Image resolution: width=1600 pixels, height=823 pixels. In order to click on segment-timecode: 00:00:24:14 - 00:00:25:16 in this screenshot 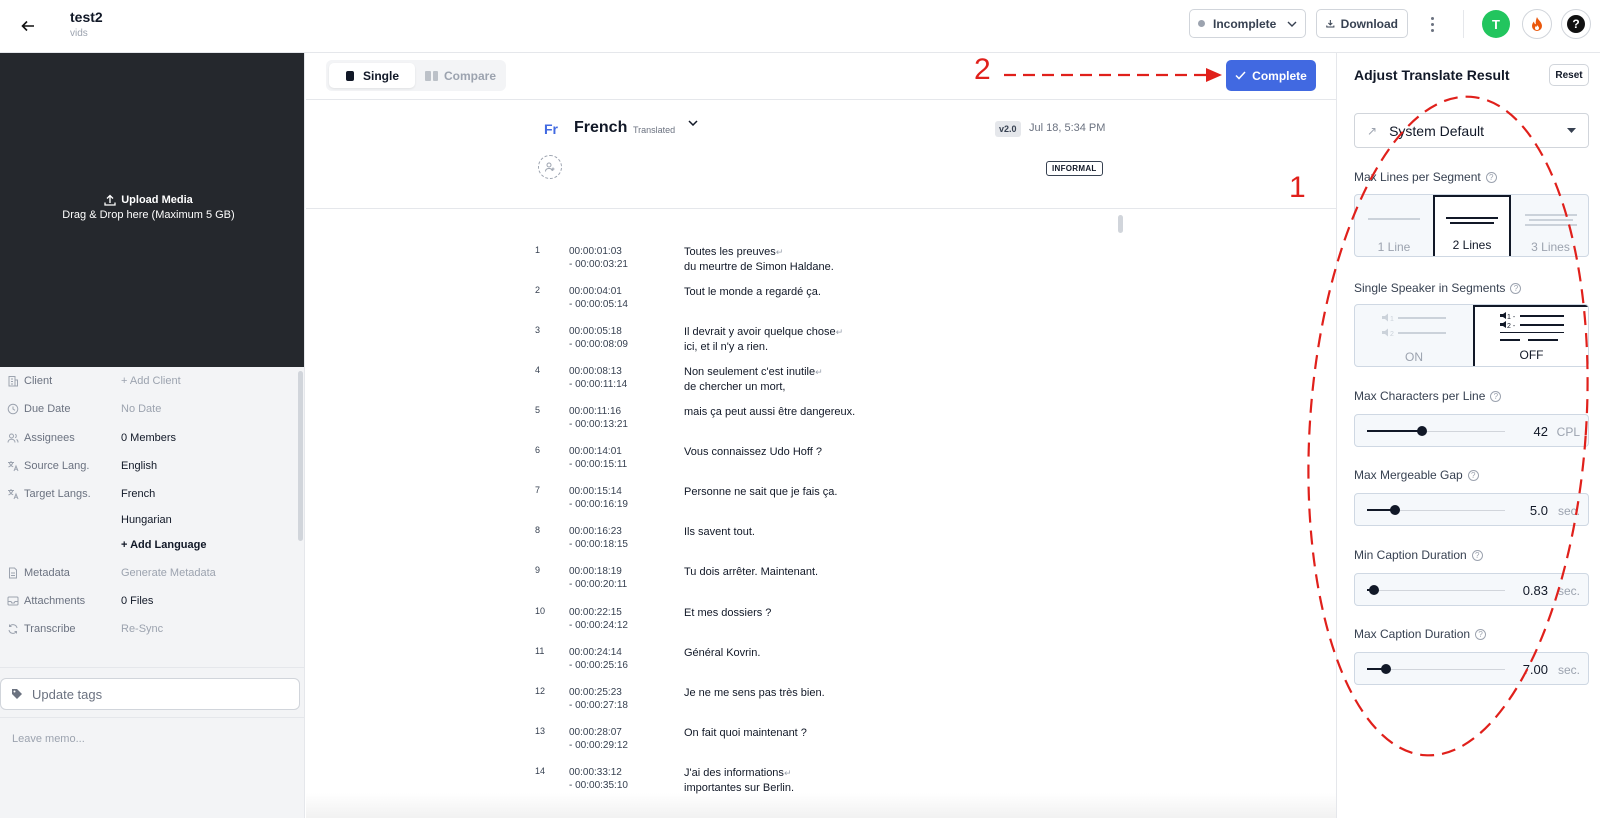, I will do `click(598, 659)`.